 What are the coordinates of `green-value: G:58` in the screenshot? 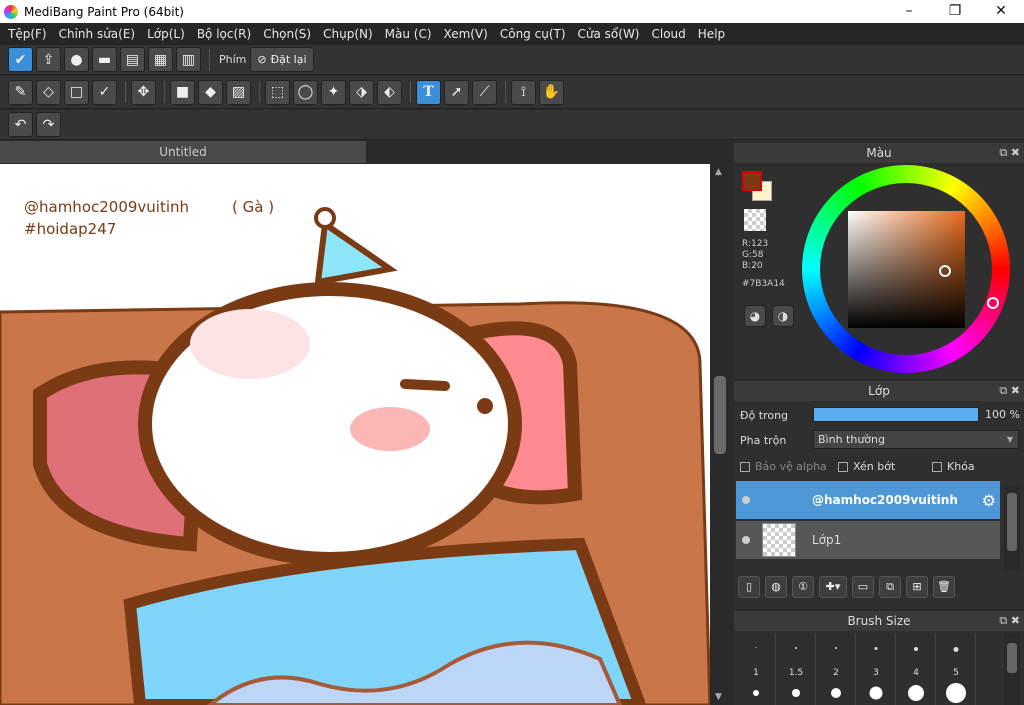 It's located at (753, 255).